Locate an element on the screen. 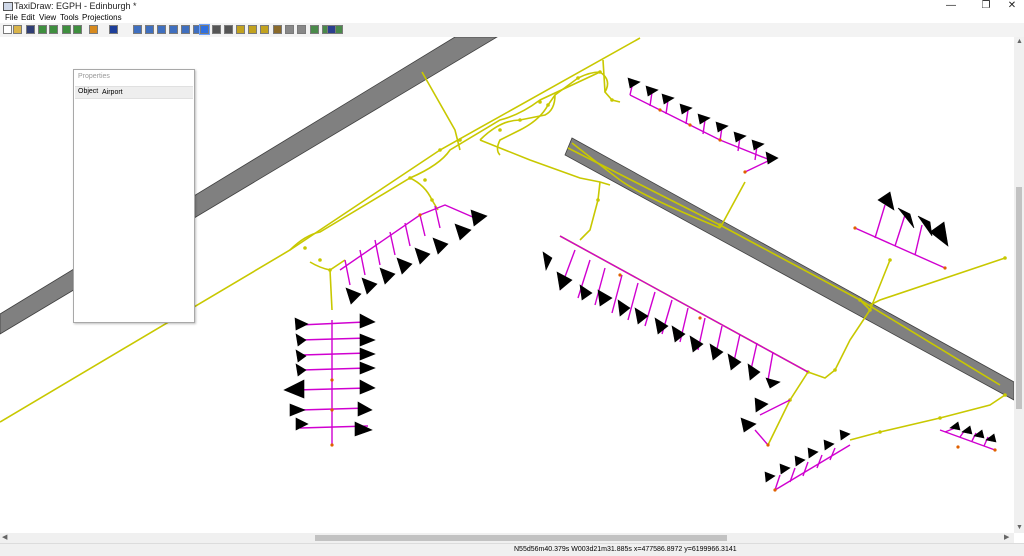 The height and width of the screenshot is (556, 1024). menu-tools: Tools is located at coordinates (69, 17).